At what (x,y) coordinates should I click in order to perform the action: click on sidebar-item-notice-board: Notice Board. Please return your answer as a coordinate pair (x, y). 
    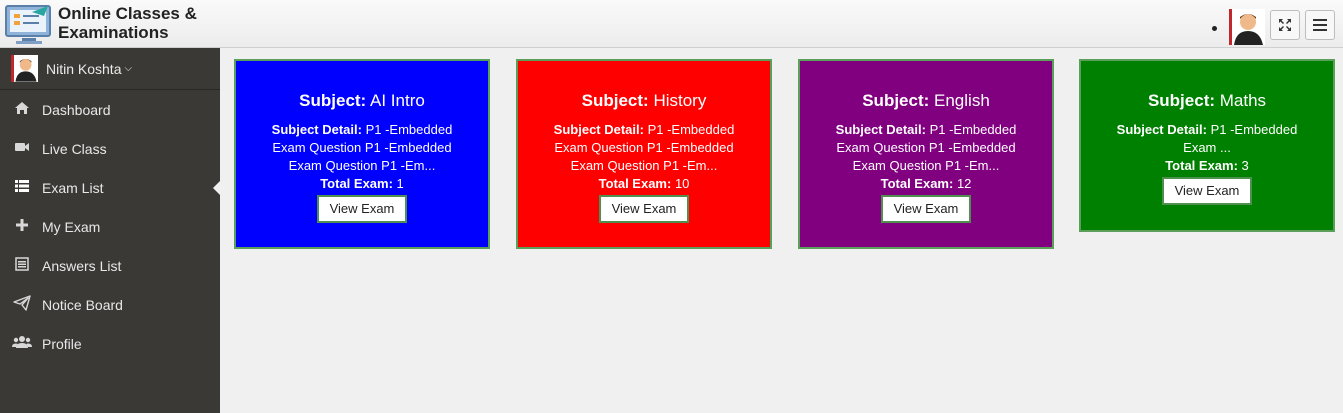
    Looking at the image, I should click on (110, 304).